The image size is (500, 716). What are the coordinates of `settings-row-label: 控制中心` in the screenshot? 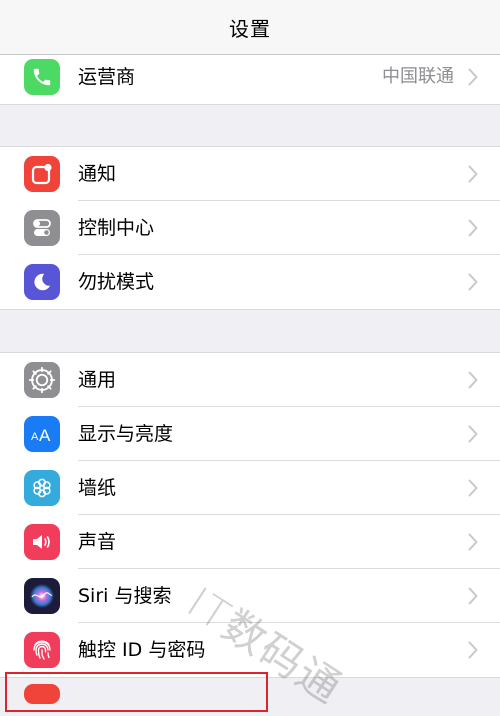 It's located at (116, 228).